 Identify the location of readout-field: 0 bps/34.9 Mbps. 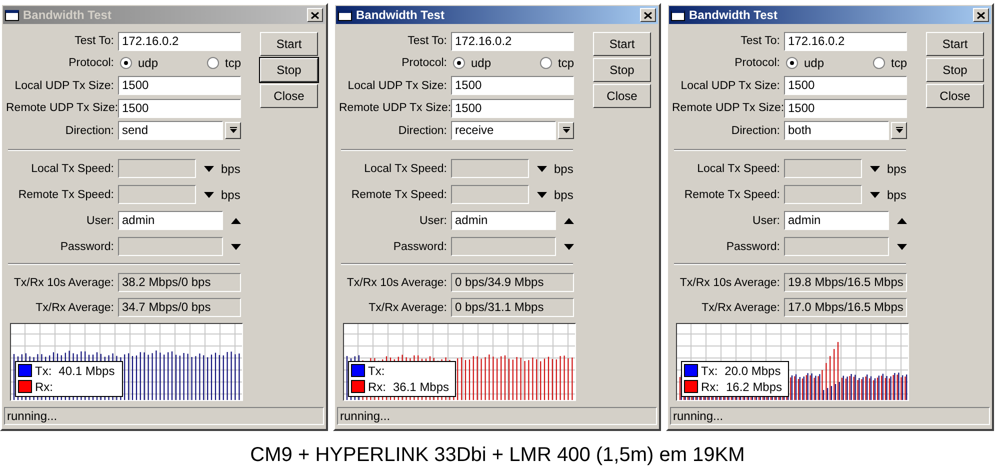
(512, 282).